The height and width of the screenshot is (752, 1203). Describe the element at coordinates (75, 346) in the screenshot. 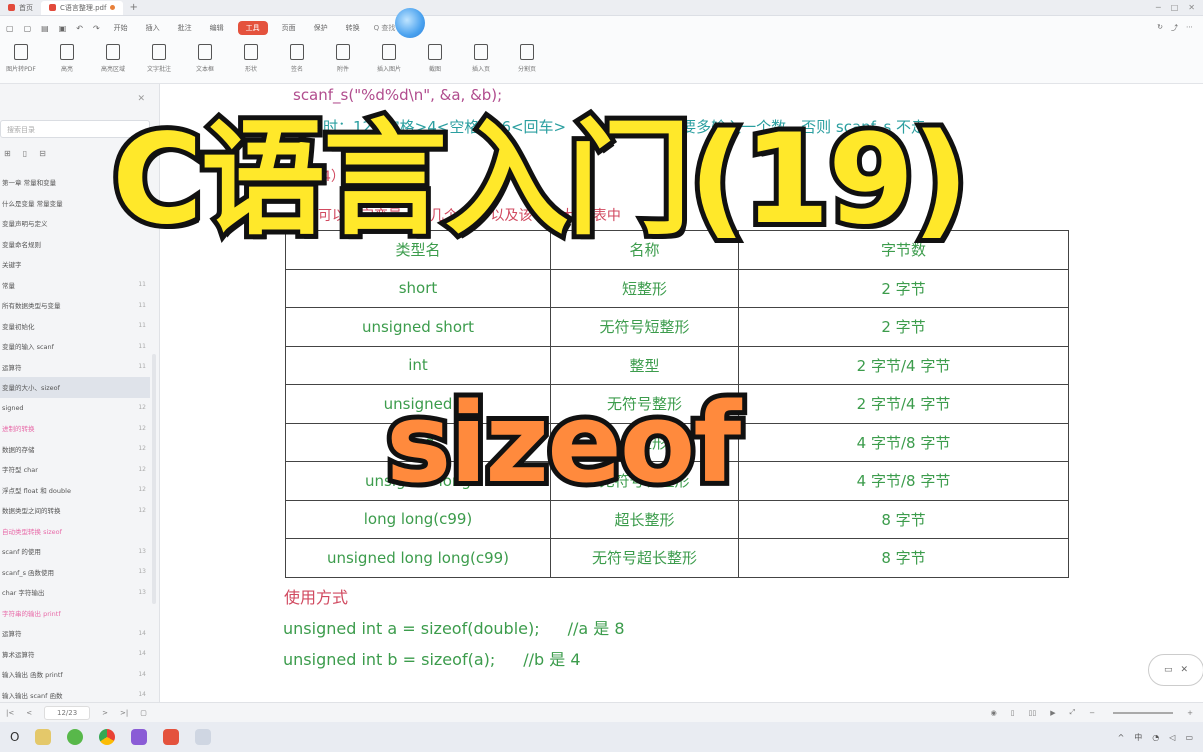

I see `sidebar-item: 变量的输入 scanf 11` at that location.